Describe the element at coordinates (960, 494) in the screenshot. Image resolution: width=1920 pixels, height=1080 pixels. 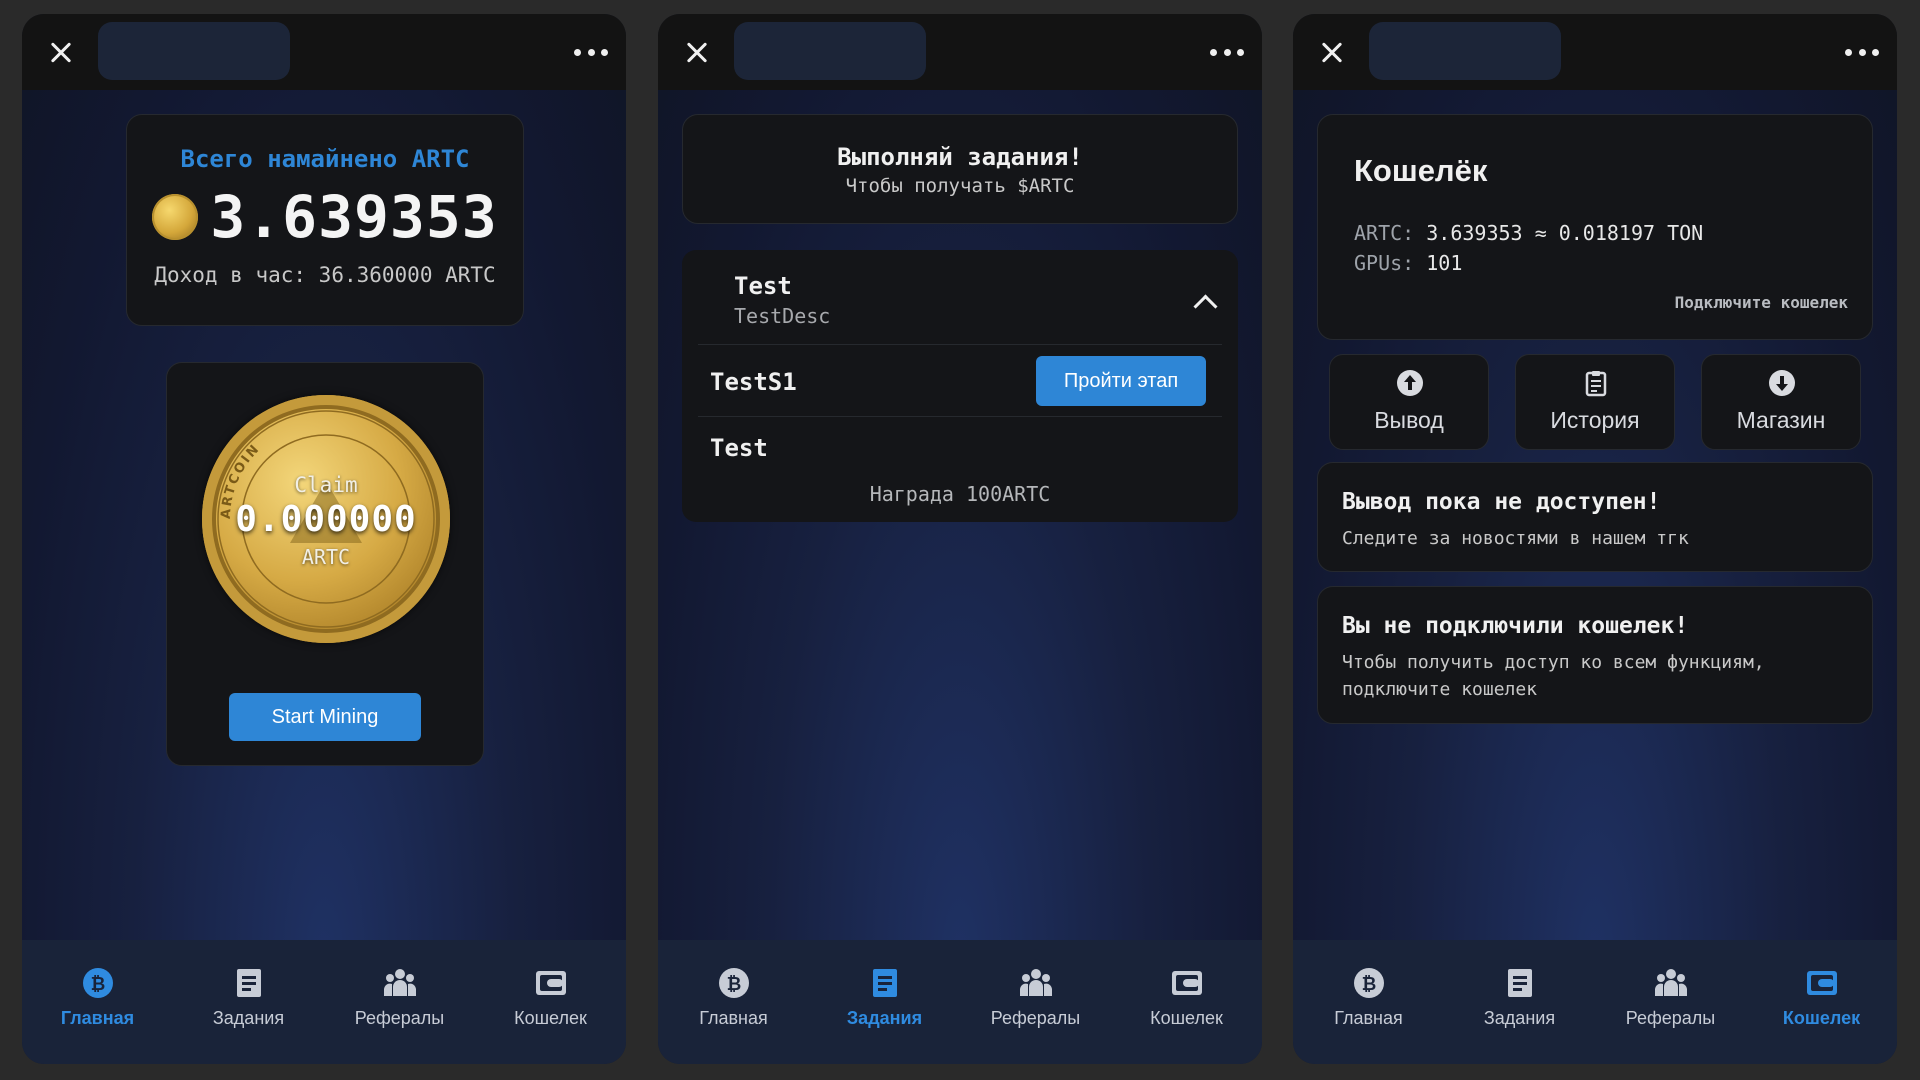
I see `stage-reward: Награда 100ARTC` at that location.